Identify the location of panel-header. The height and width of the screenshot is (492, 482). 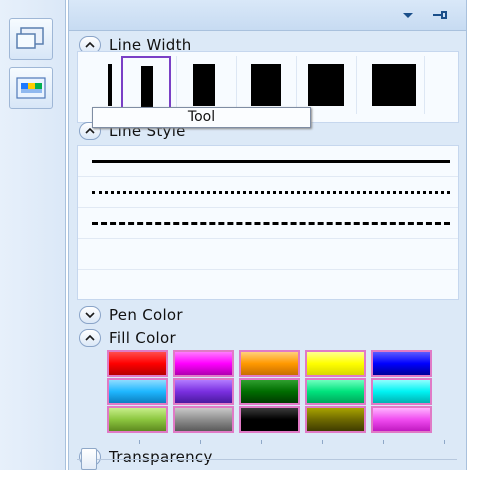
(267, 15).